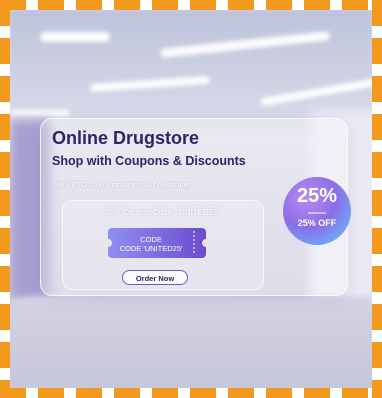 The height and width of the screenshot is (398, 382). Describe the element at coordinates (151, 239) in the screenshot. I see `ticket-line-1: CODE` at that location.